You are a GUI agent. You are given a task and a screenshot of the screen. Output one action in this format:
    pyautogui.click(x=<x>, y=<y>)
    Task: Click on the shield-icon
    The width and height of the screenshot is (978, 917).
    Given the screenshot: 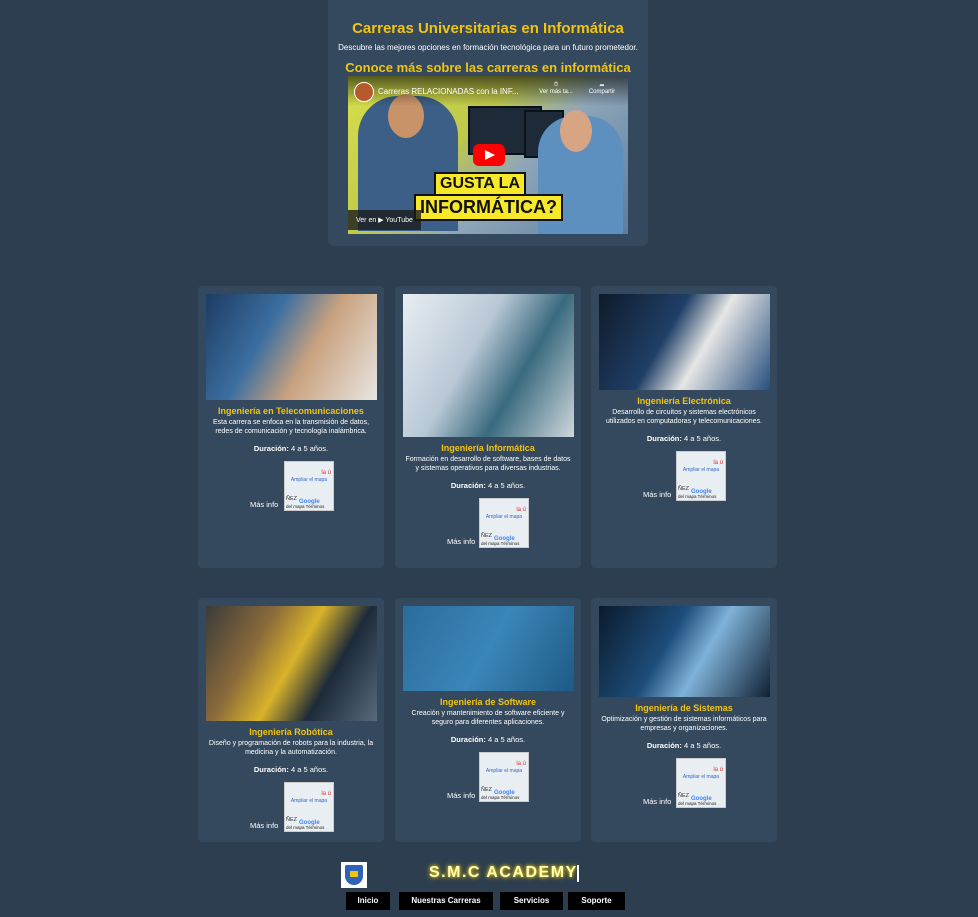 What is the action you would take?
    pyautogui.click(x=354, y=875)
    